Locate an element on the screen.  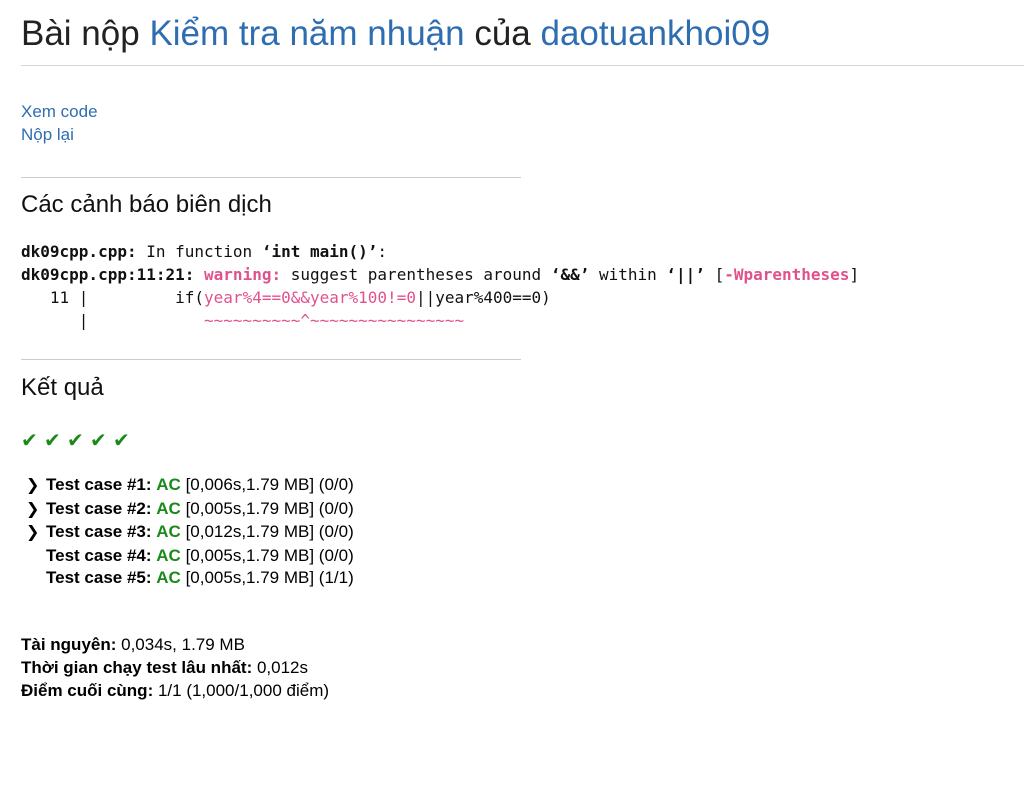
warning-flag: -Wparentheses is located at coordinates (787, 274).